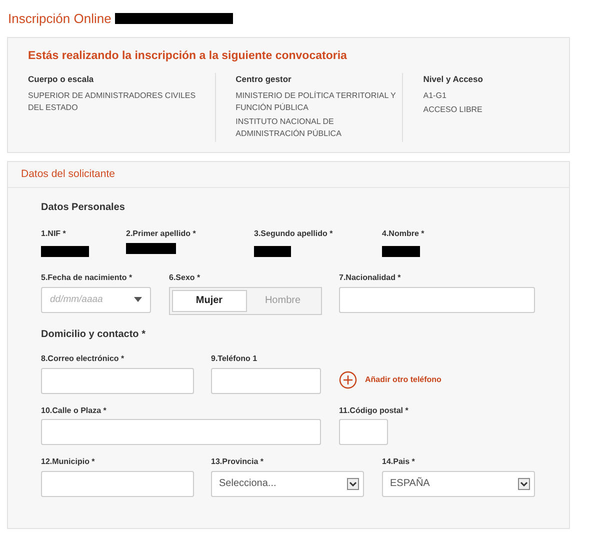 This screenshot has width=592, height=542. I want to click on info-value: A1-G1, so click(435, 96).